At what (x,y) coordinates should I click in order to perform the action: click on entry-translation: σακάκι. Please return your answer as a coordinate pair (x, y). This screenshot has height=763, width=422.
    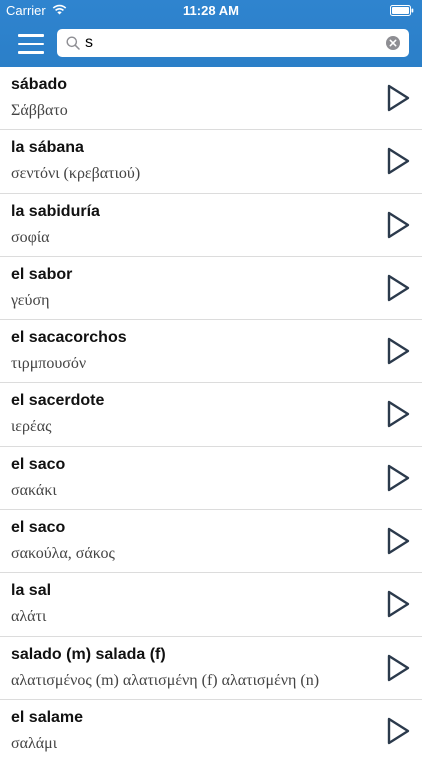
    Looking at the image, I should click on (34, 490).